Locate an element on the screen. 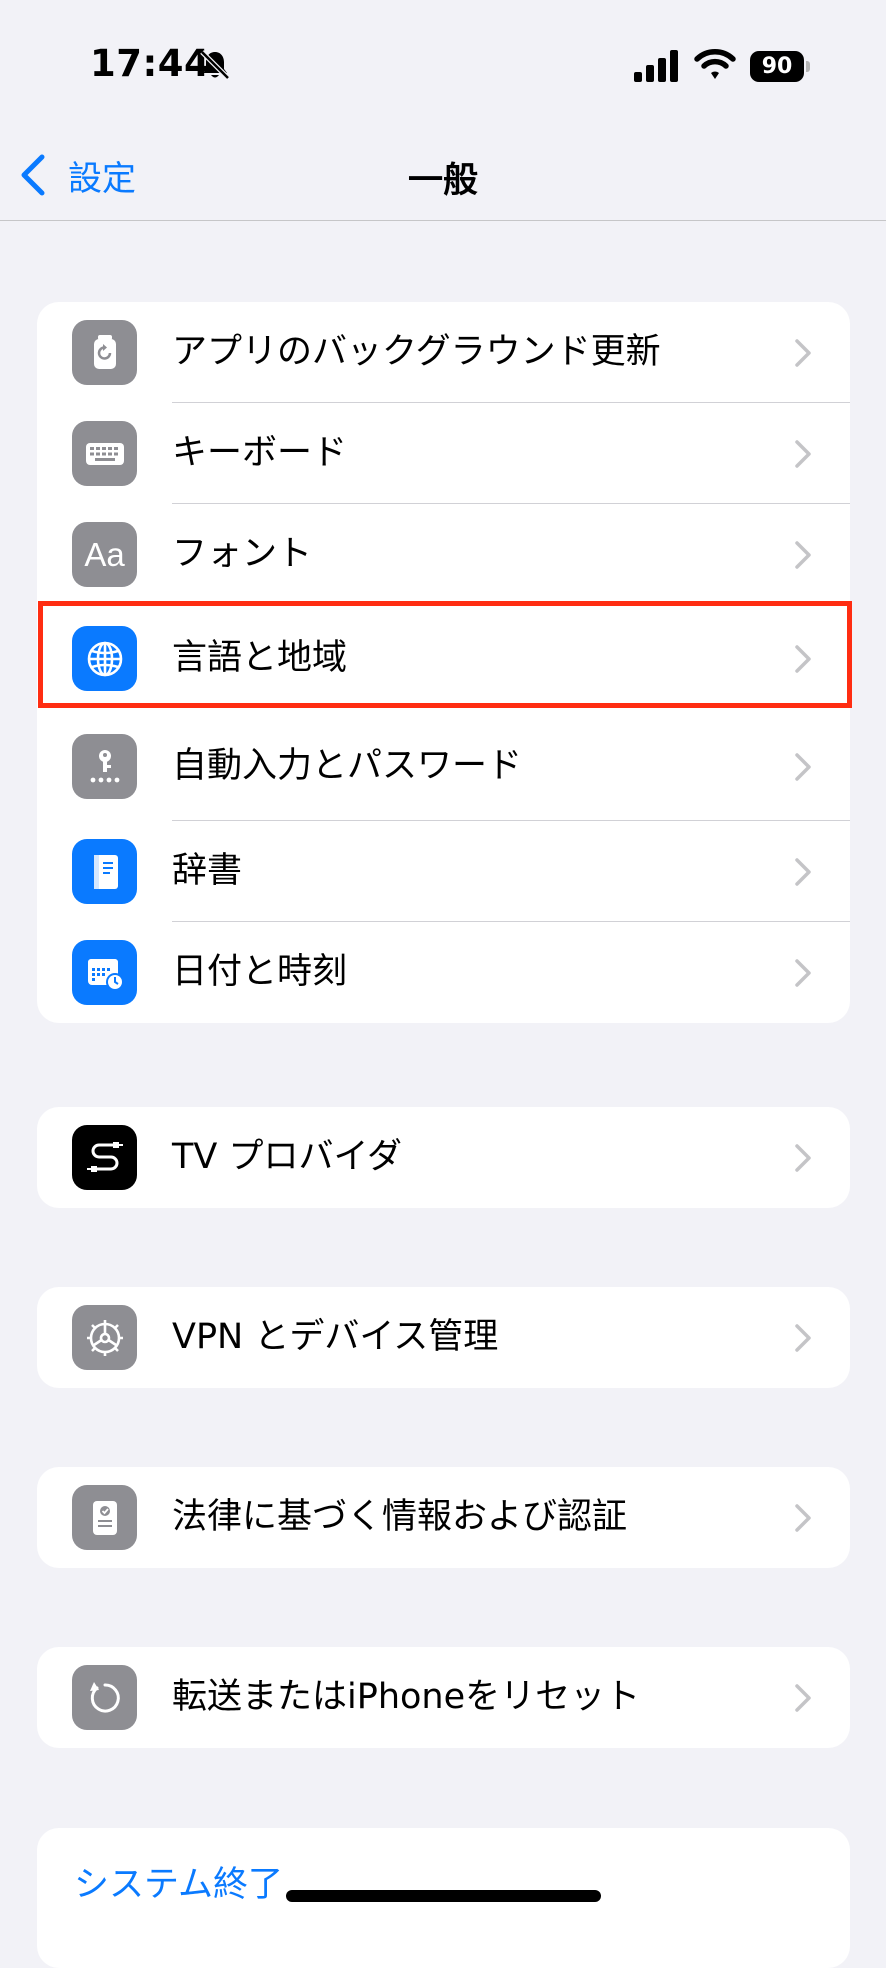 This screenshot has width=886, height=1968. row-autofill-passwords: 自動入力とパスワード is located at coordinates (443, 766).